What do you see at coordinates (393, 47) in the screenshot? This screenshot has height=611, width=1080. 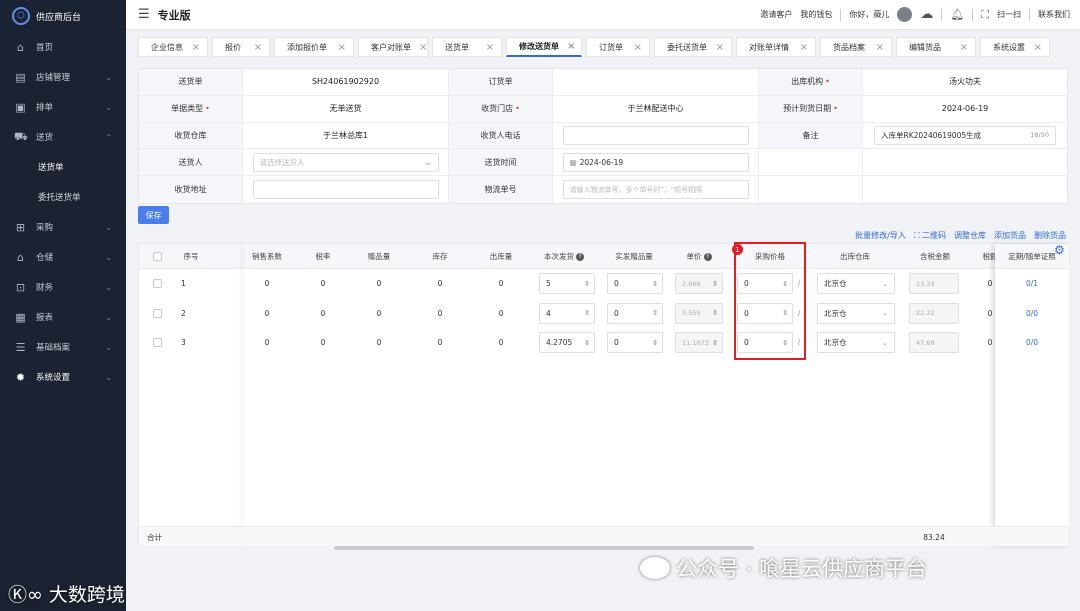 I see `tab-3: 客户对账单 ×` at bounding box center [393, 47].